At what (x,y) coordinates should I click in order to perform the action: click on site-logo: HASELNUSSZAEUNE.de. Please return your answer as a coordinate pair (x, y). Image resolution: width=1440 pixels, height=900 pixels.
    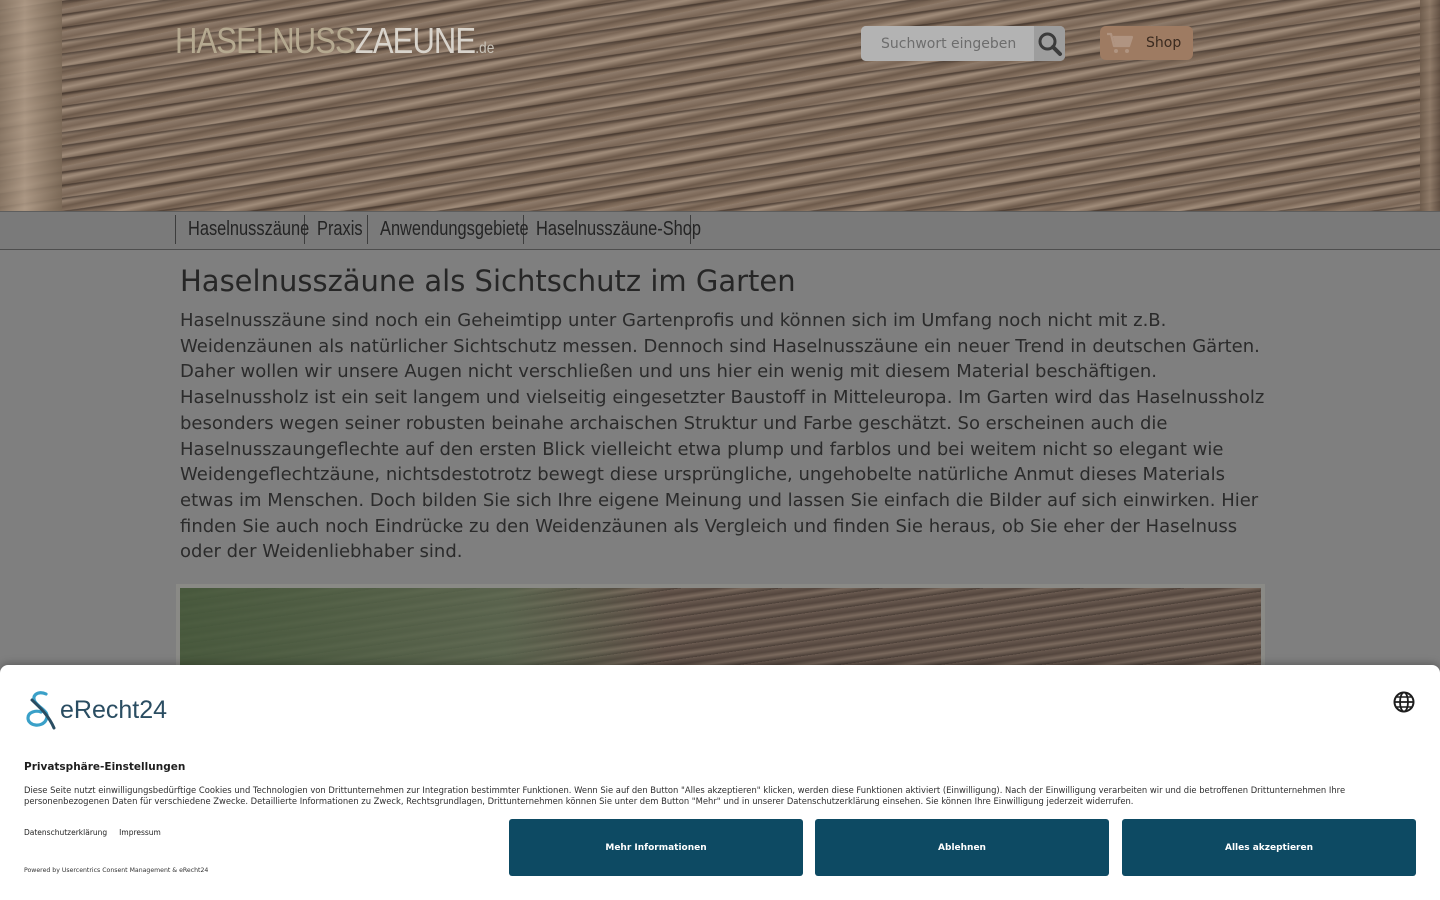
    Looking at the image, I should click on (335, 40).